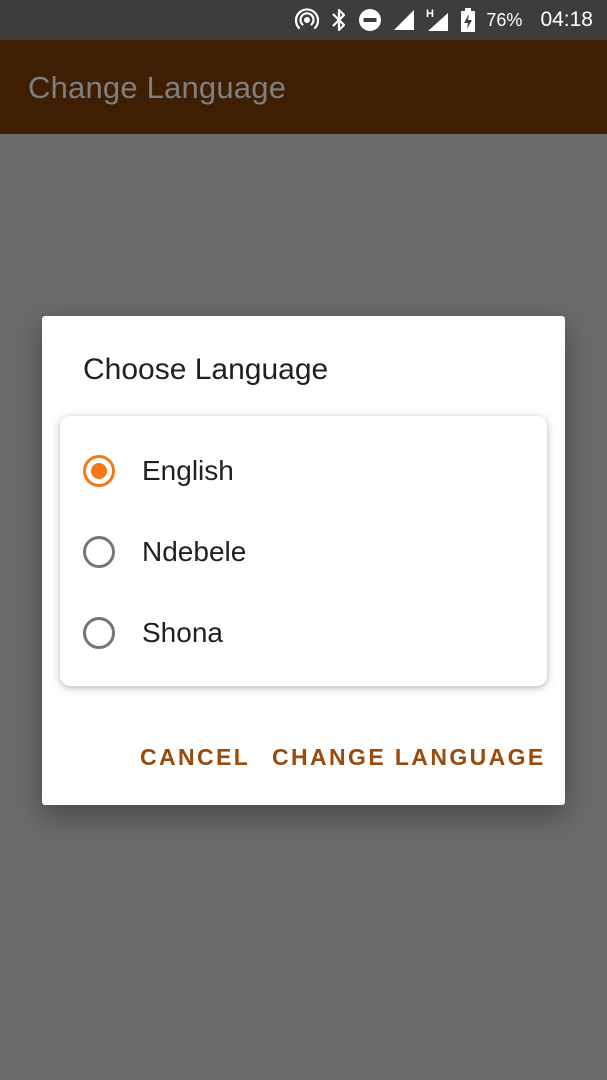  Describe the element at coordinates (404, 20) in the screenshot. I see `signal-icon` at that location.